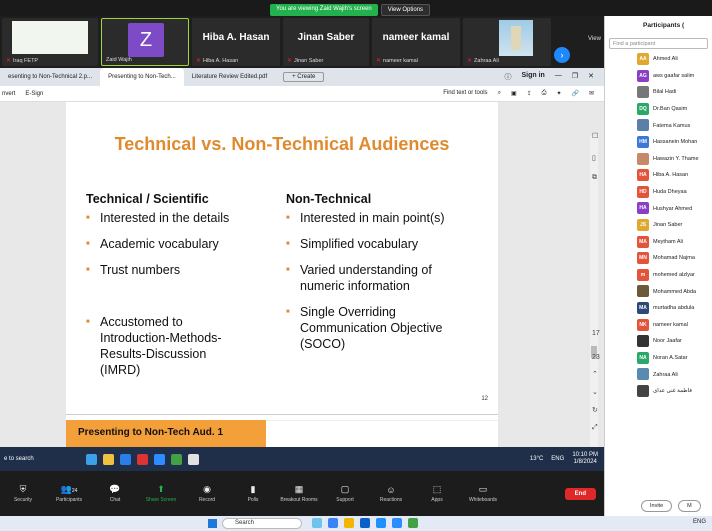 Image resolution: width=712 pixels, height=531 pixels. Describe the element at coordinates (595, 410) in the screenshot. I see `rotate-icon: ↻` at that location.